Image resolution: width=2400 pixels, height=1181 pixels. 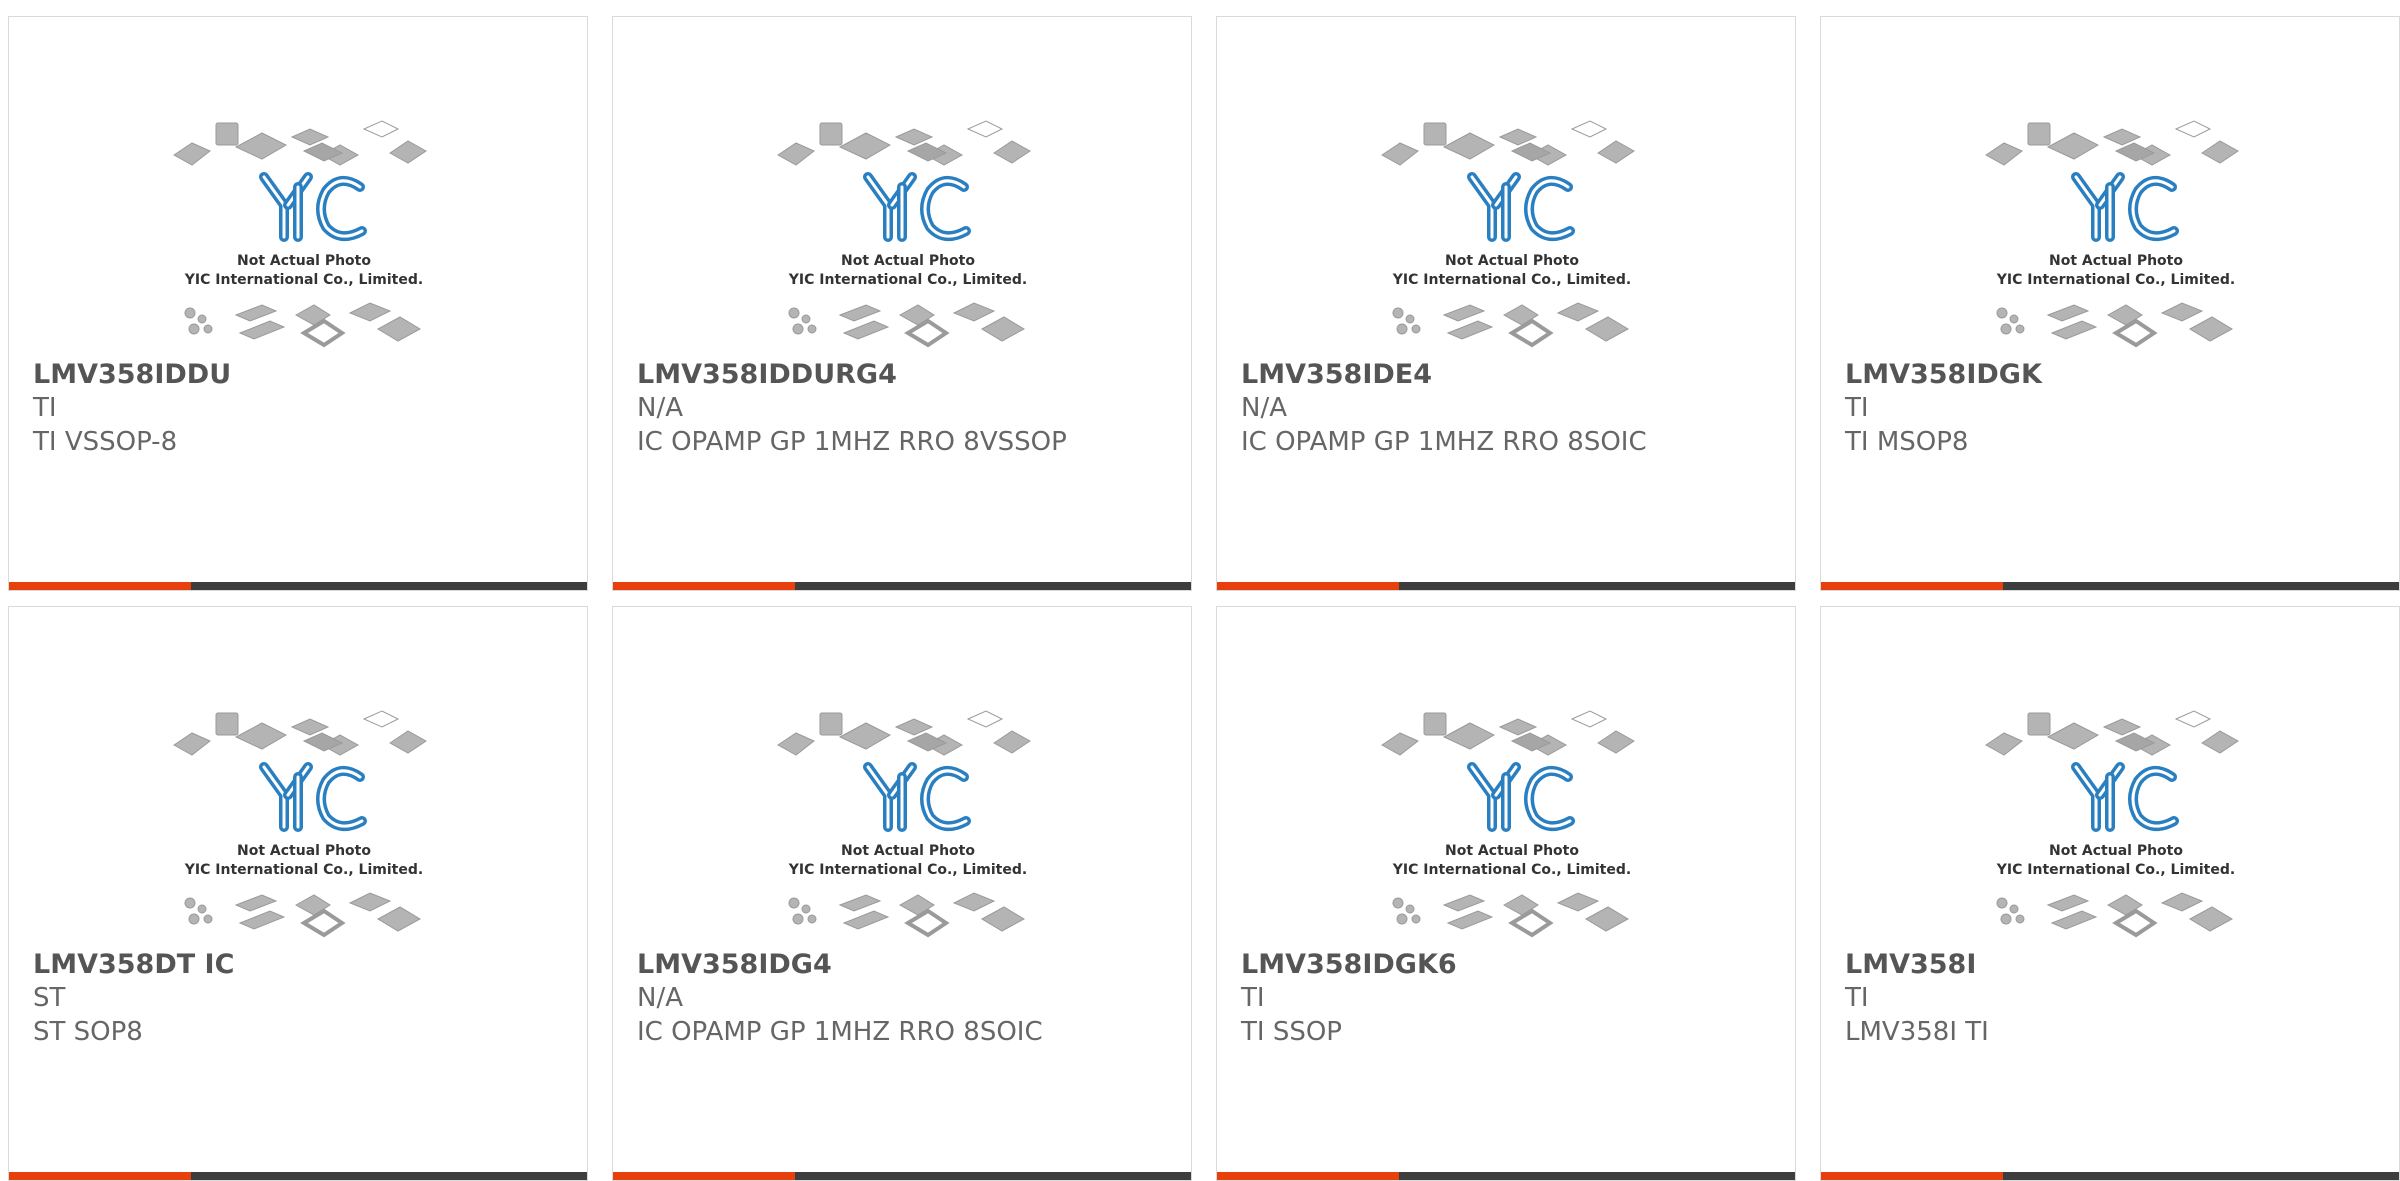 What do you see at coordinates (767, 374) in the screenshot?
I see `part-number: LMV358IDDURG4` at bounding box center [767, 374].